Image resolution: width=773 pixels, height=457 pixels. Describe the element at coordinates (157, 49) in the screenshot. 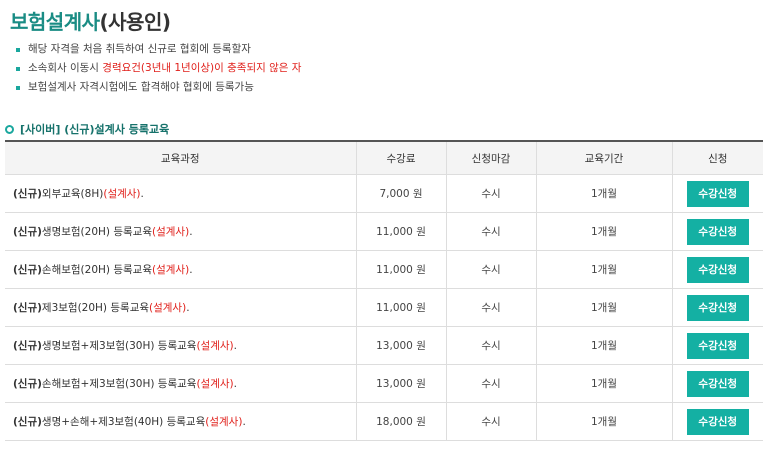

I see `note-item: 해당 자격을 처음 취득하여 신규로 협회에 등록할자` at that location.